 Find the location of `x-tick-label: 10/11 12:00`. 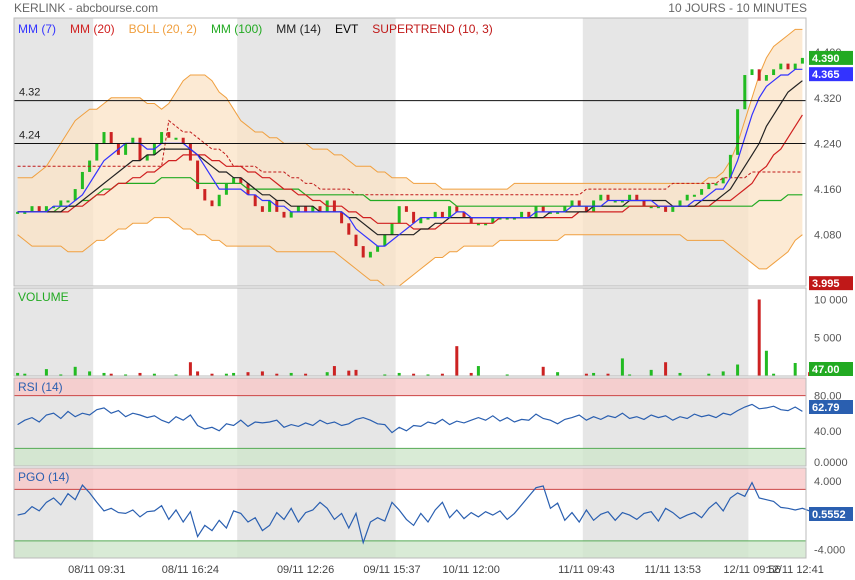

x-tick-label: 10/11 12:00 is located at coordinates (471, 570).